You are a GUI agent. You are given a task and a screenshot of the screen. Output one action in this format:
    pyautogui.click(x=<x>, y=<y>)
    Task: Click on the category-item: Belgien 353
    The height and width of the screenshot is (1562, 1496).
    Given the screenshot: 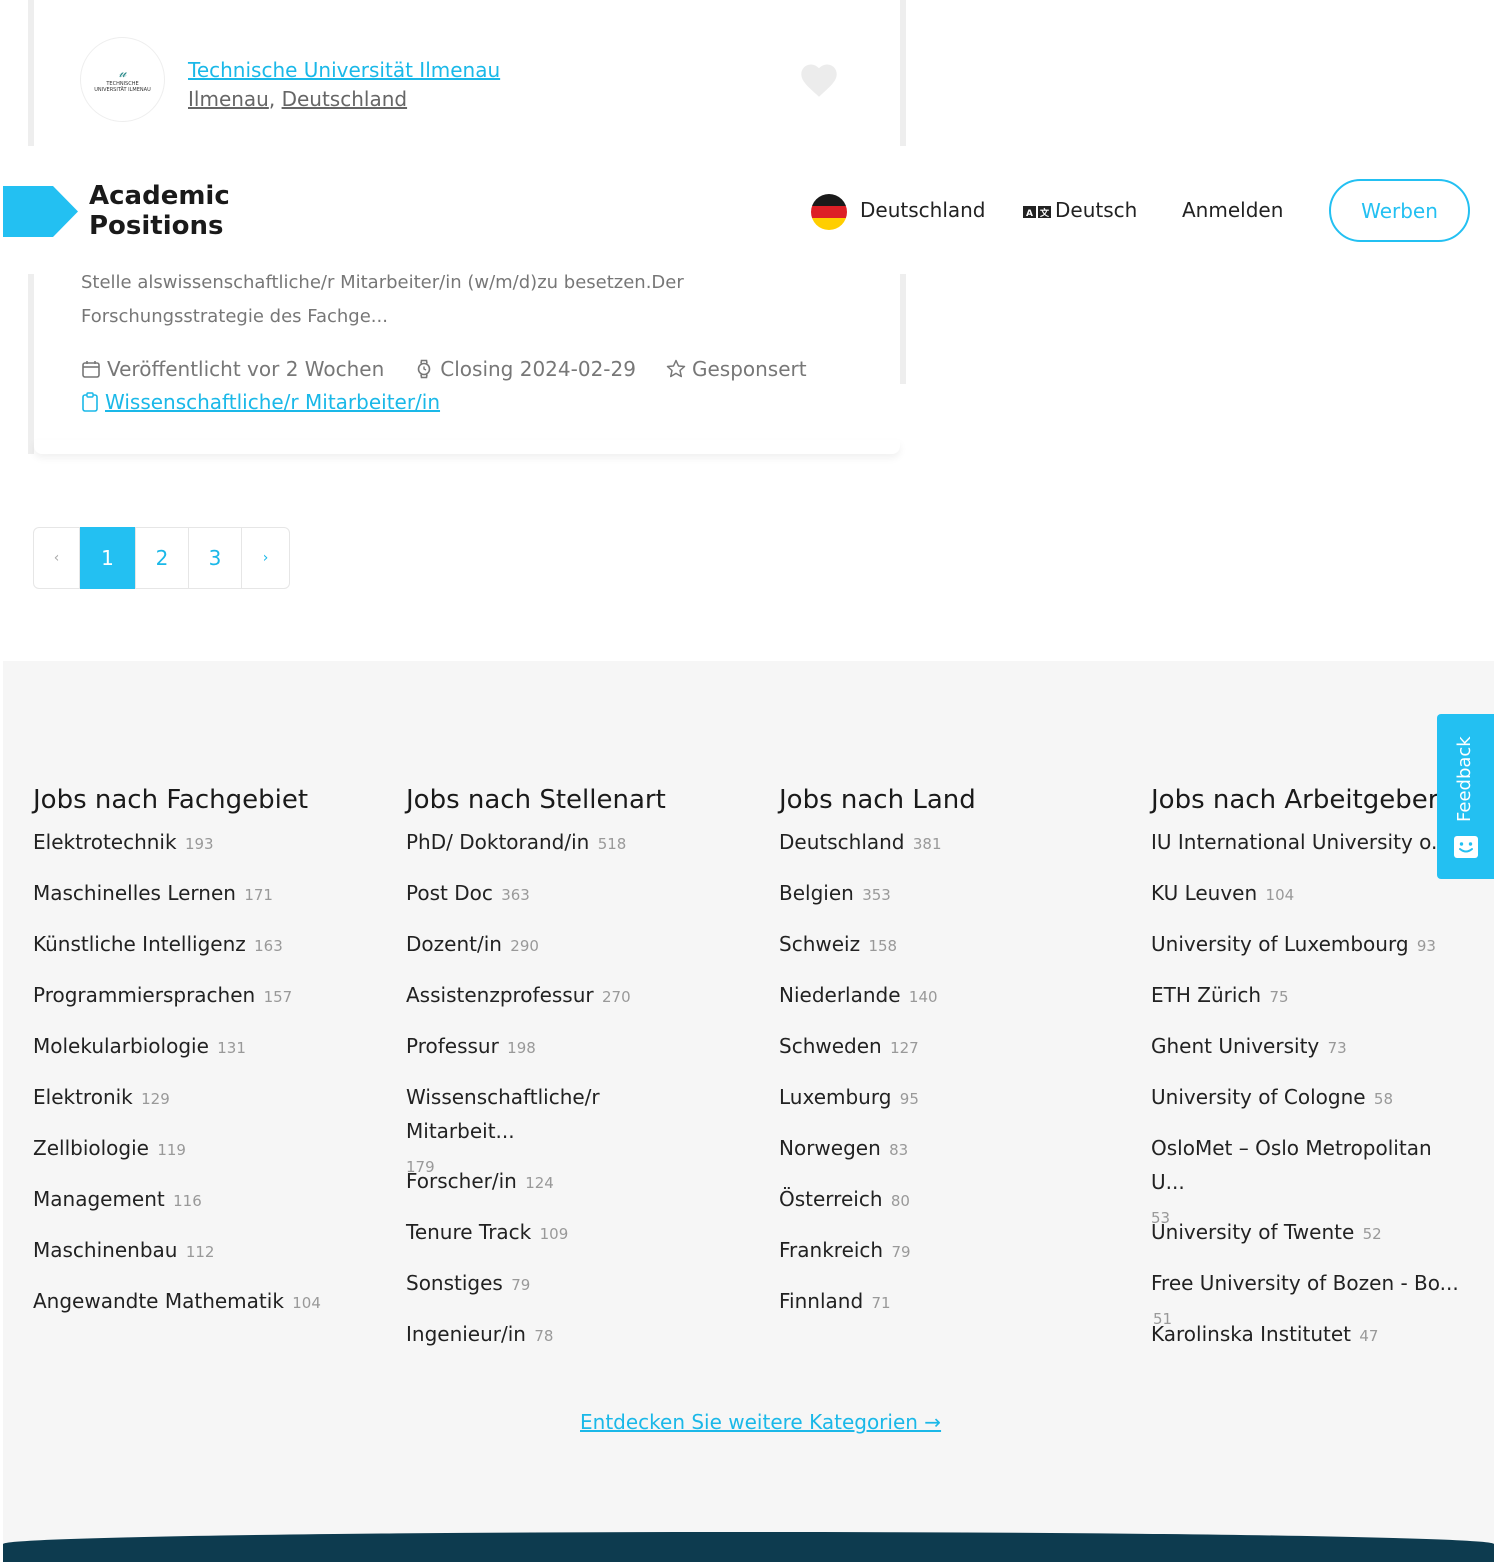 What is the action you would take?
    pyautogui.click(x=954, y=901)
    